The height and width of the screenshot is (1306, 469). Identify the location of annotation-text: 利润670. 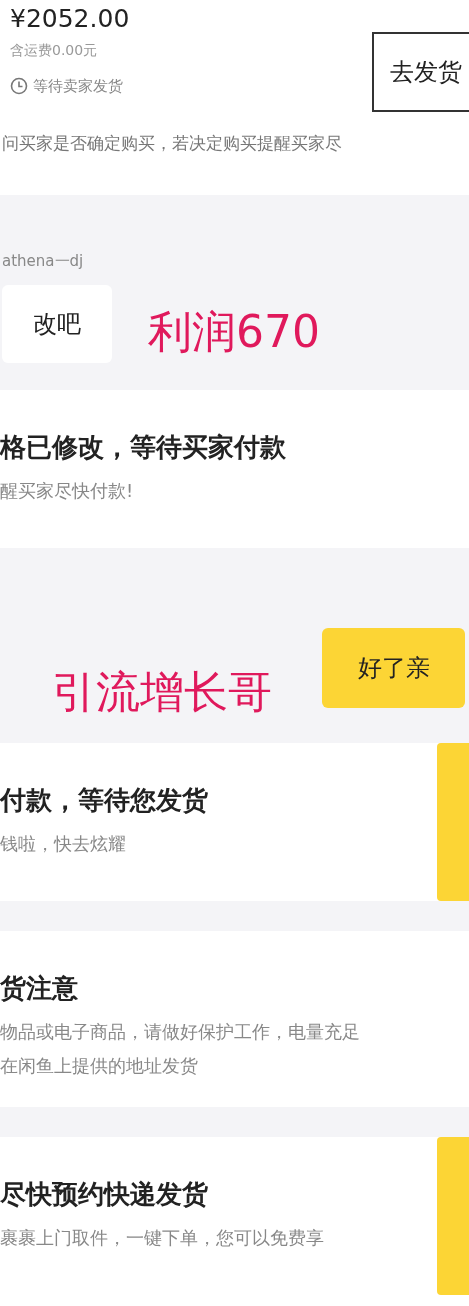
(234, 332).